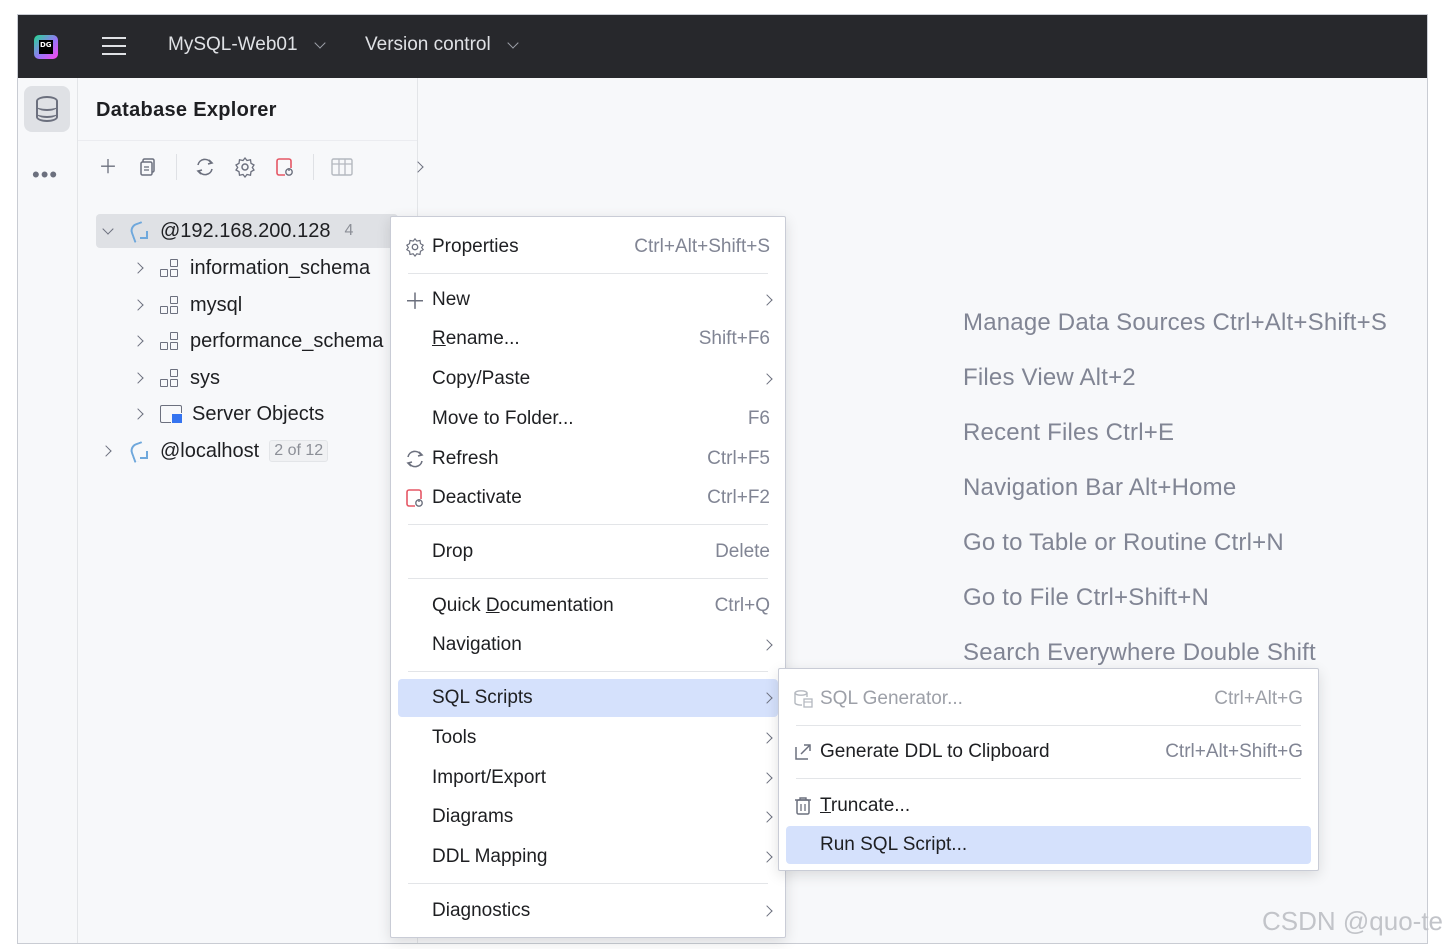 This screenshot has width=1454, height=949. Describe the element at coordinates (247, 140) in the screenshot. I see `divider` at that location.